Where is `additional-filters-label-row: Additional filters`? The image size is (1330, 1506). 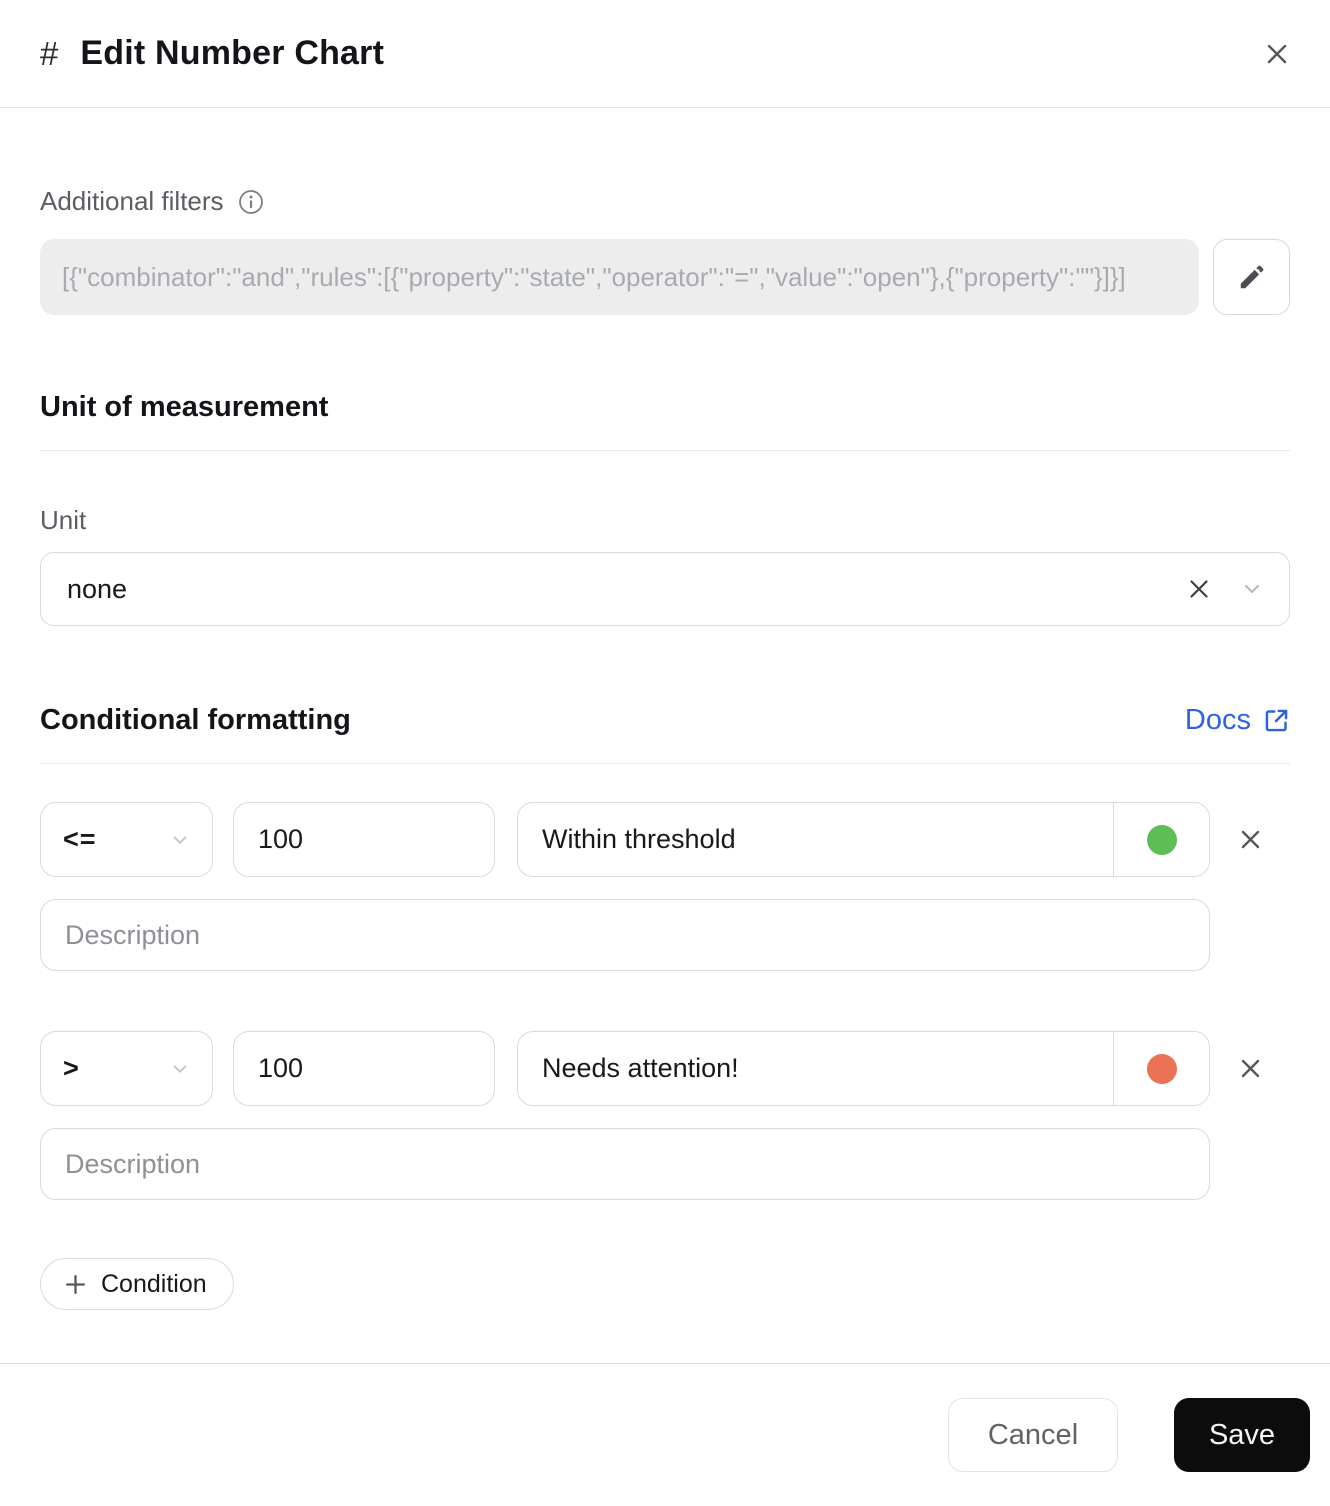 additional-filters-label-row: Additional filters is located at coordinates (665, 201).